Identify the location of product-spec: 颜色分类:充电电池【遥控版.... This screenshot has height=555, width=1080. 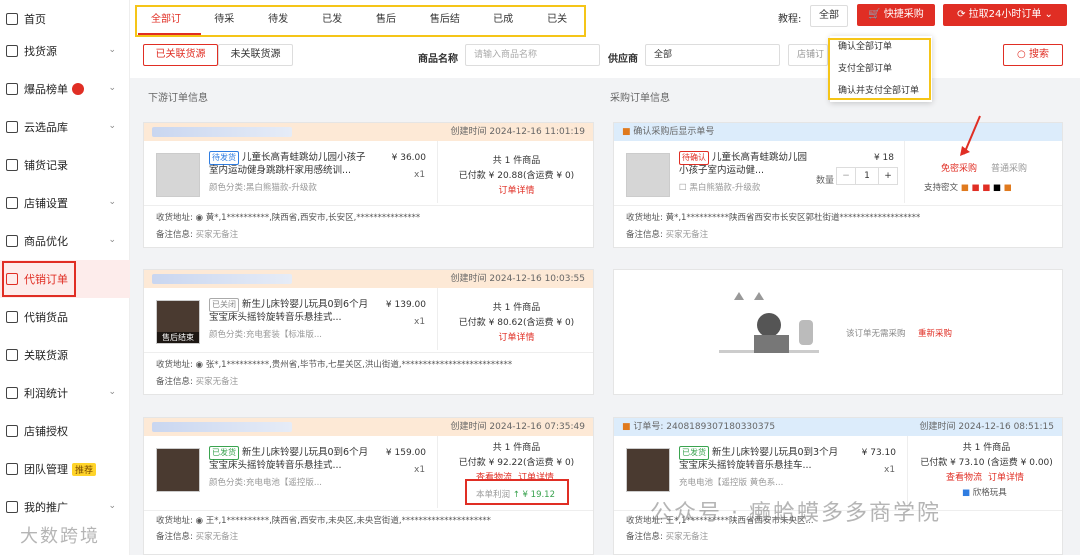
(265, 483).